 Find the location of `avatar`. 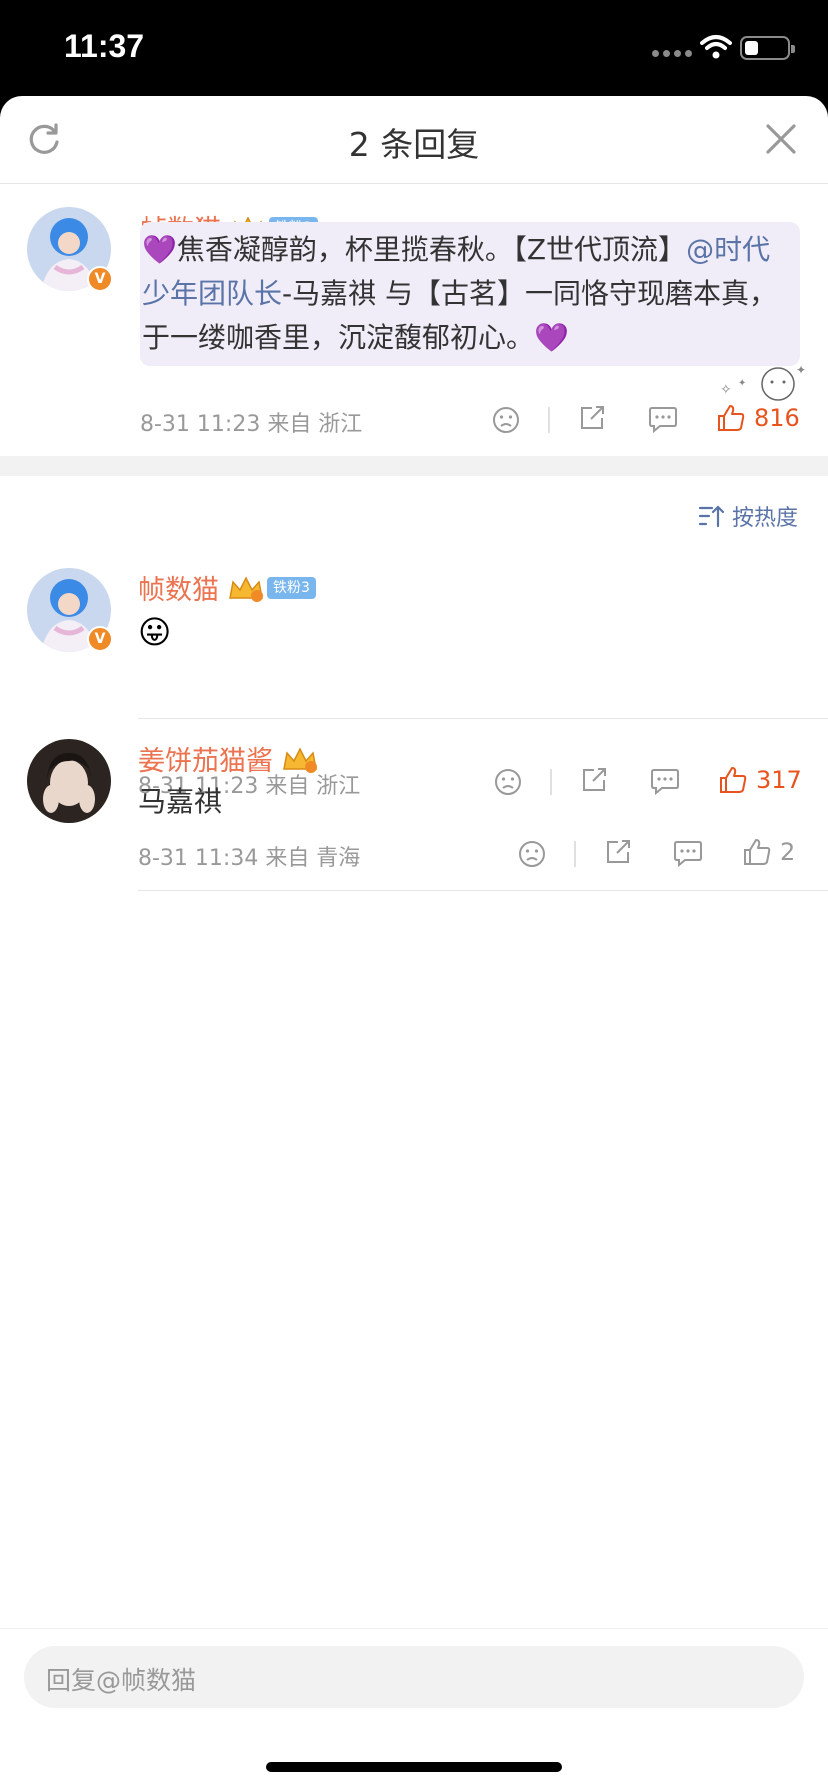

avatar is located at coordinates (69, 781).